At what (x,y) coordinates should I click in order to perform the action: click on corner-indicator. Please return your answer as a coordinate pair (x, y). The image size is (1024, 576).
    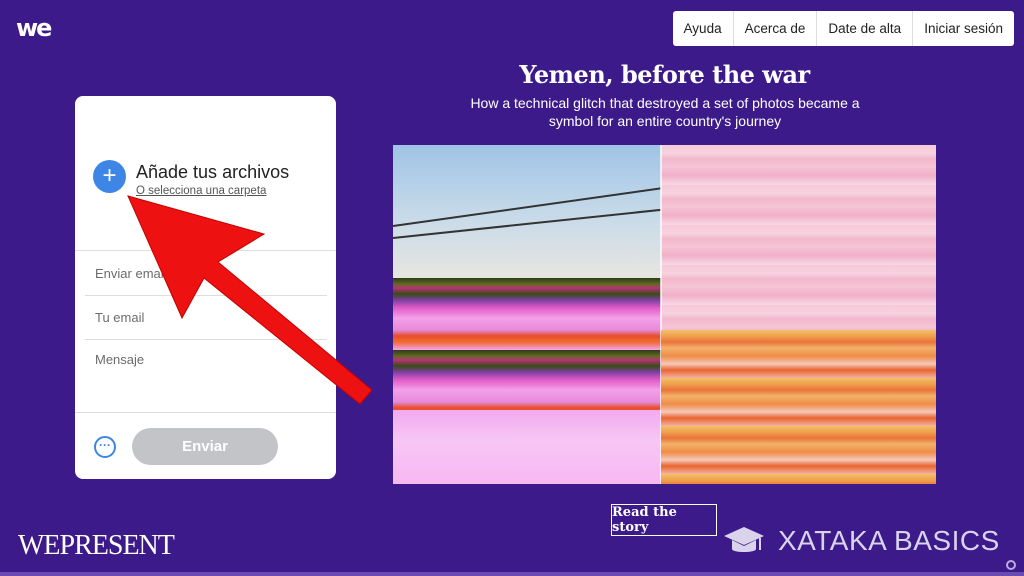
    Looking at the image, I should click on (1011, 565).